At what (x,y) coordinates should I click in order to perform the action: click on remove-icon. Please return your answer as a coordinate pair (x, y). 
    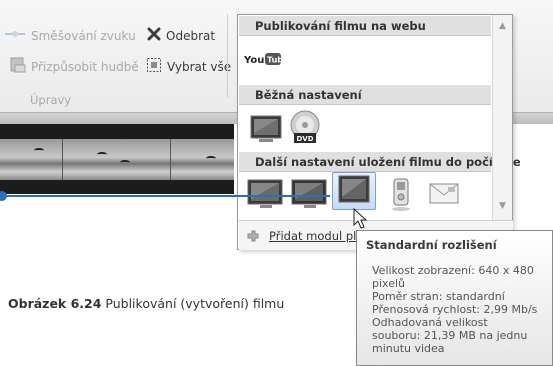
    Looking at the image, I should click on (154, 35).